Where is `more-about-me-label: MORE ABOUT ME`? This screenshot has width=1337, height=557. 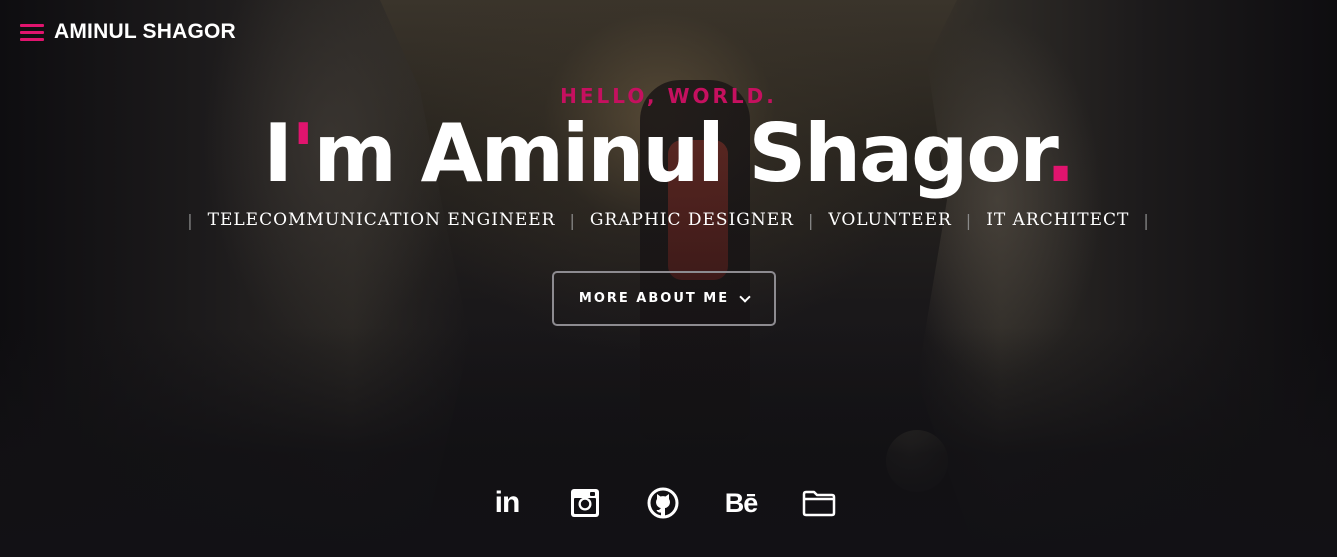
more-about-me-label: MORE ABOUT ME is located at coordinates (654, 298).